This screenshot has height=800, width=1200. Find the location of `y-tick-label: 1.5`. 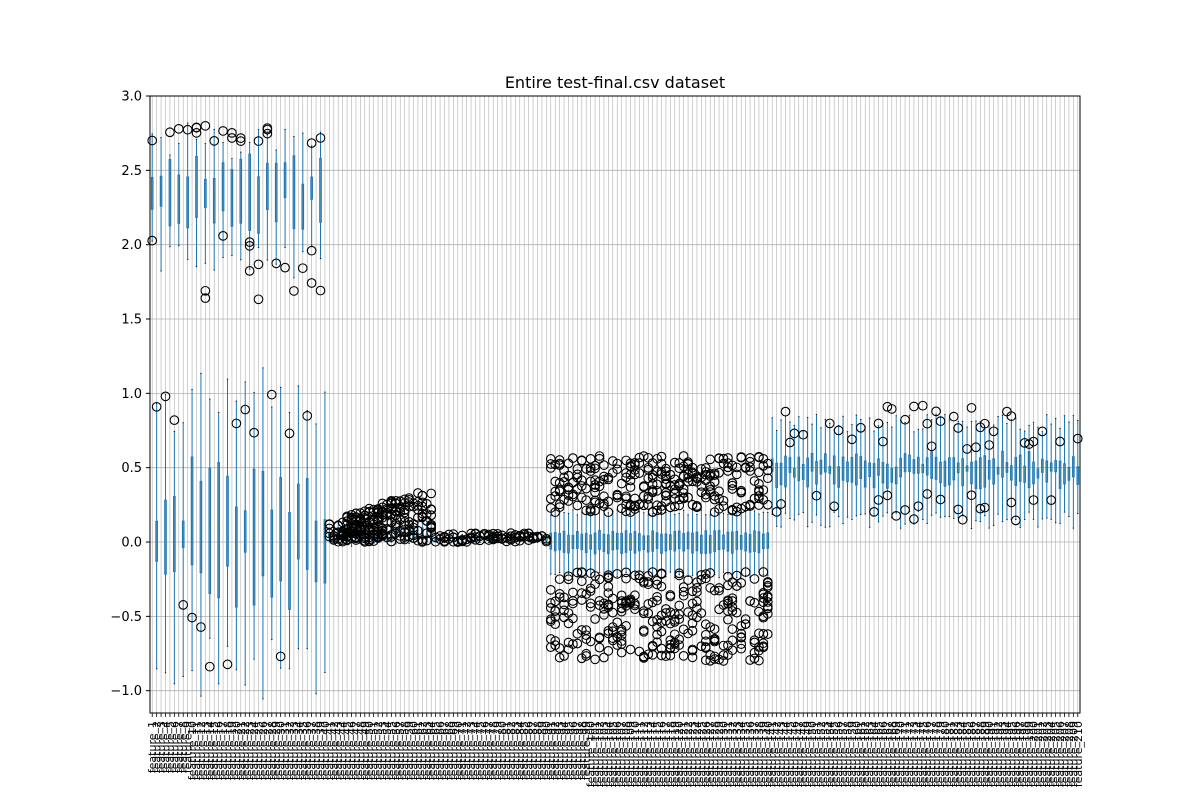

y-tick-label: 1.5 is located at coordinates (131, 320).